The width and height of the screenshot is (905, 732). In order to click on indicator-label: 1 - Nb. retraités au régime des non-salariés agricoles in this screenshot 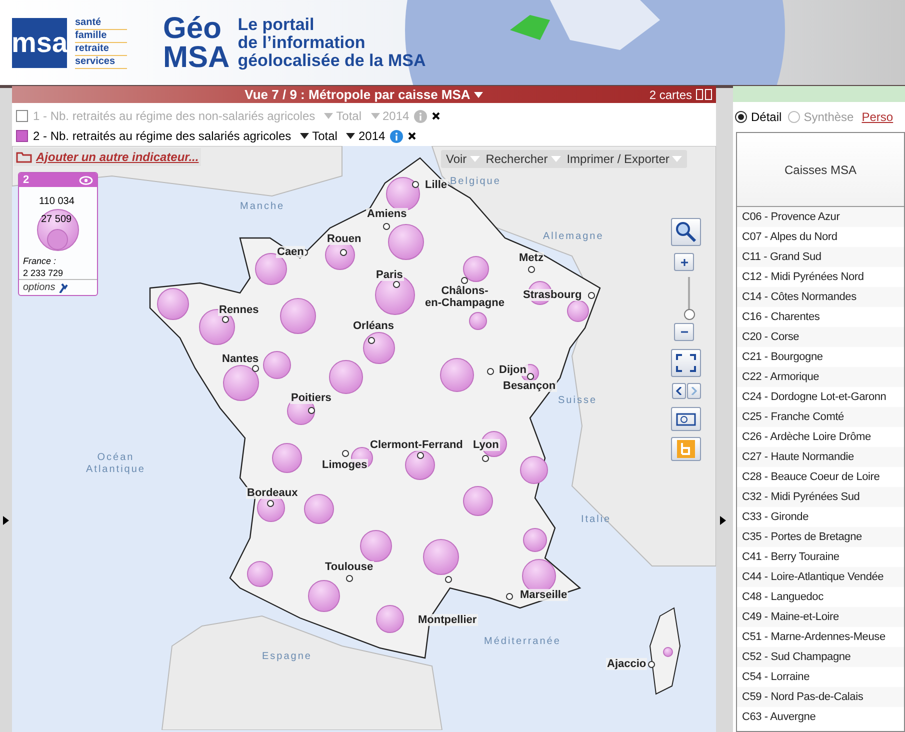, I will do `click(174, 116)`.